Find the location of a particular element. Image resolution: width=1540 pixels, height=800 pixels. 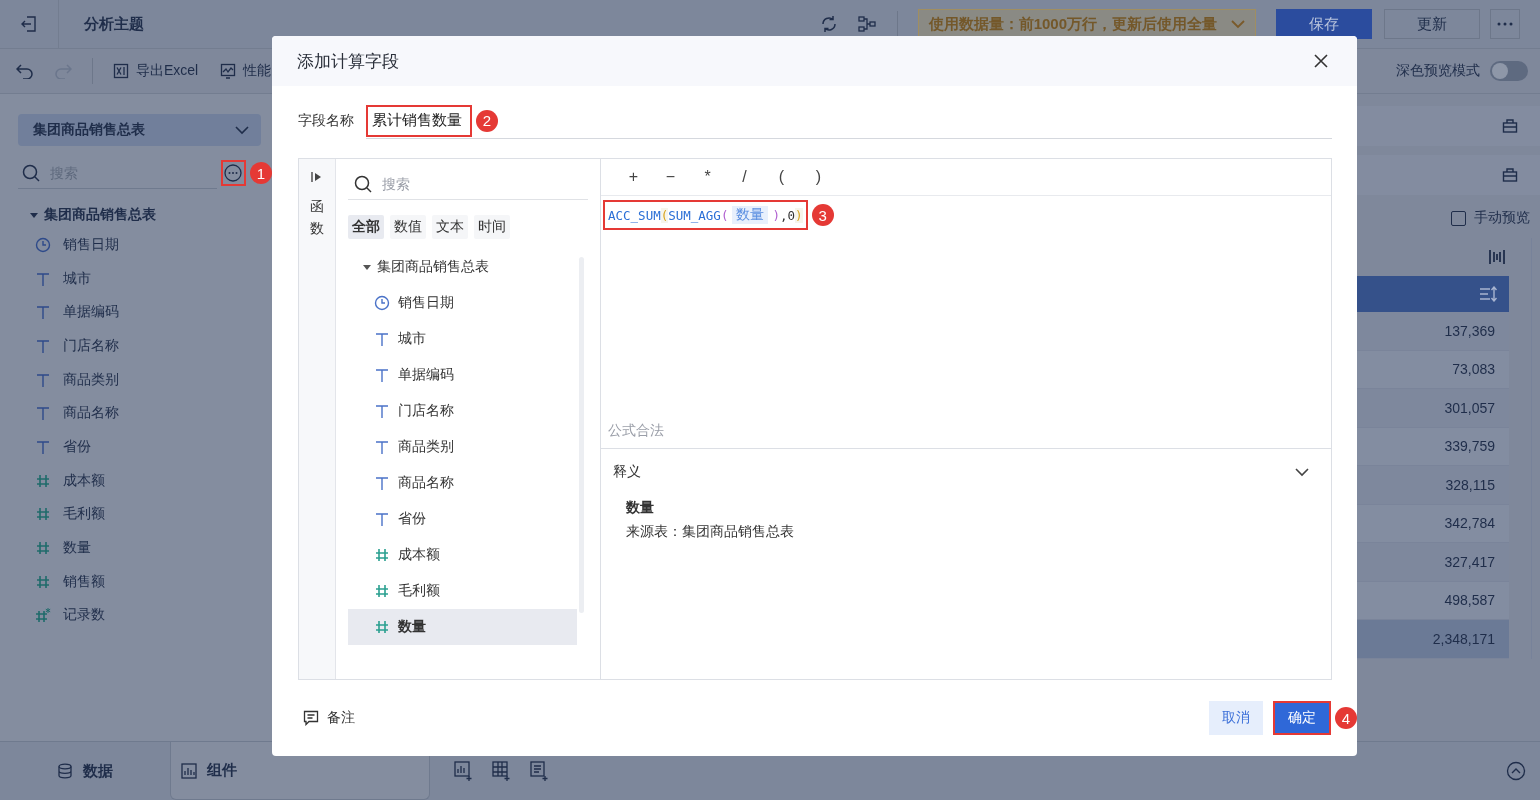

spreadsheet-icon is located at coordinates (121, 71).